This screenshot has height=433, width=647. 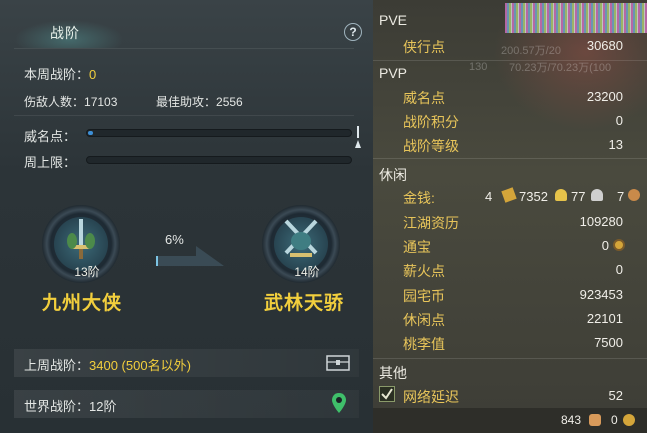 What do you see at coordinates (339, 404) in the screenshot?
I see `location-pin-icon` at bounding box center [339, 404].